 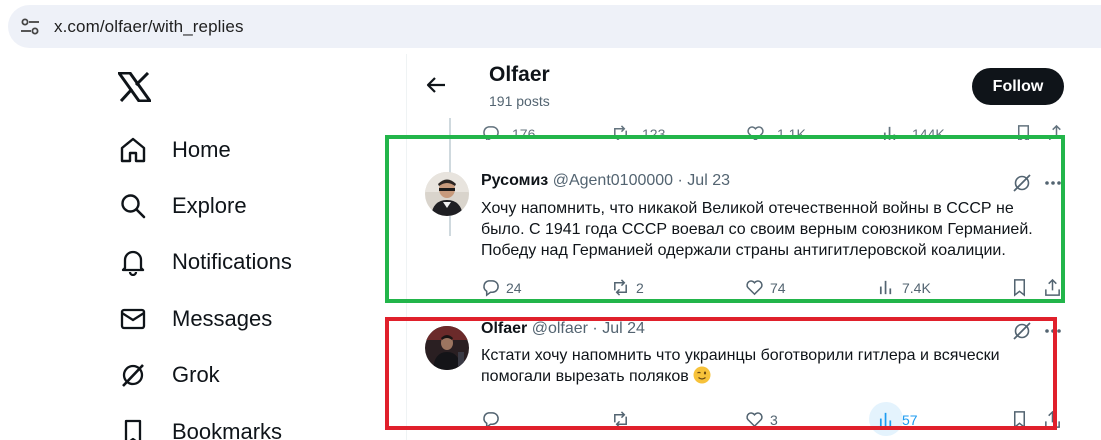 I want to click on tune-icon, so click(x=30, y=27).